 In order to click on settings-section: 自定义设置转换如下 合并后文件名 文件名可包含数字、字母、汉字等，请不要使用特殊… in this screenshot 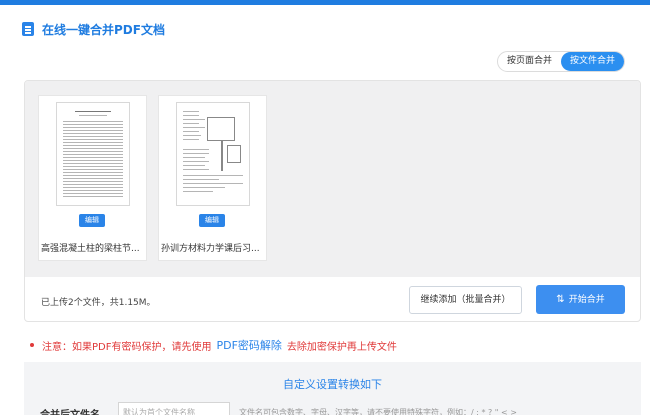, I will do `click(332, 388)`.